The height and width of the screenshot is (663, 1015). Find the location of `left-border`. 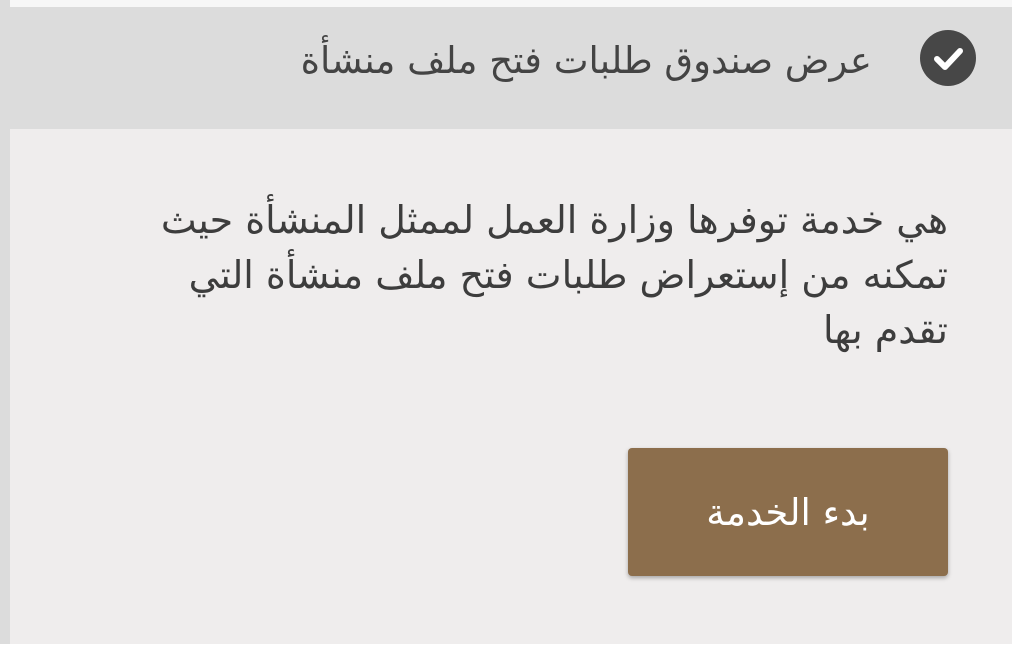

left-border is located at coordinates (5, 331).